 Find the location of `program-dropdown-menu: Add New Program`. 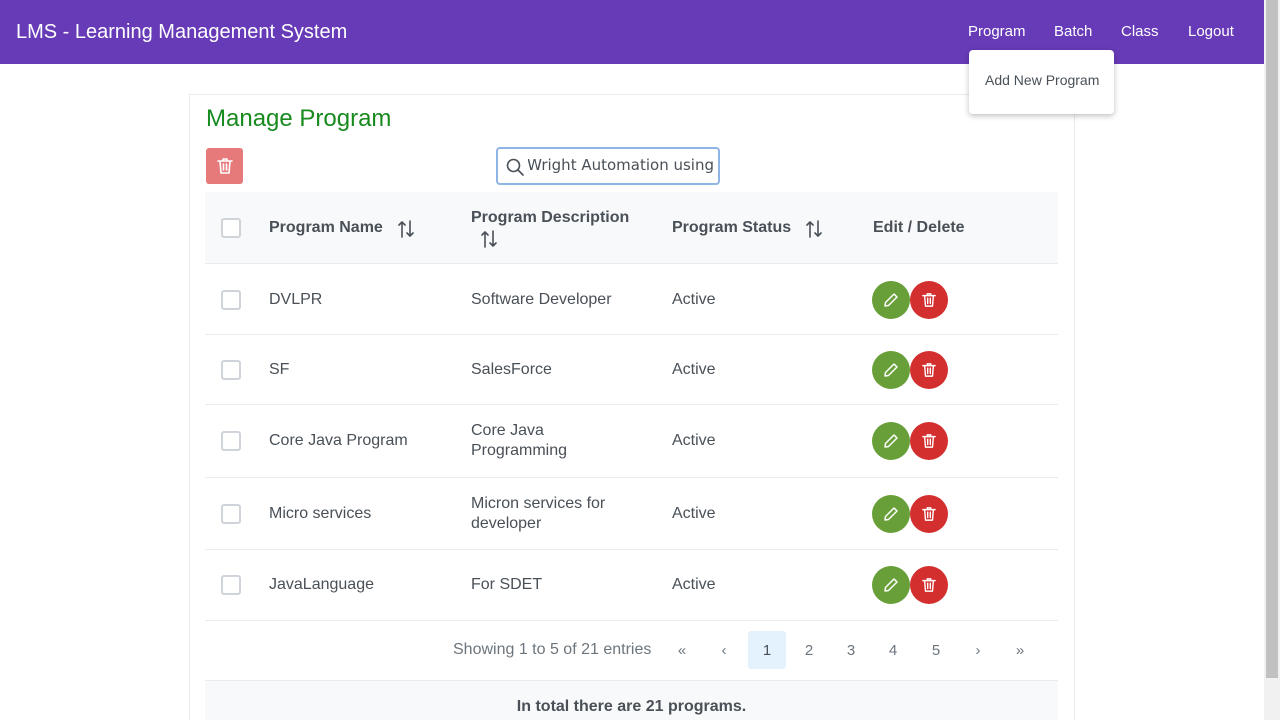

program-dropdown-menu: Add New Program is located at coordinates (1041, 82).